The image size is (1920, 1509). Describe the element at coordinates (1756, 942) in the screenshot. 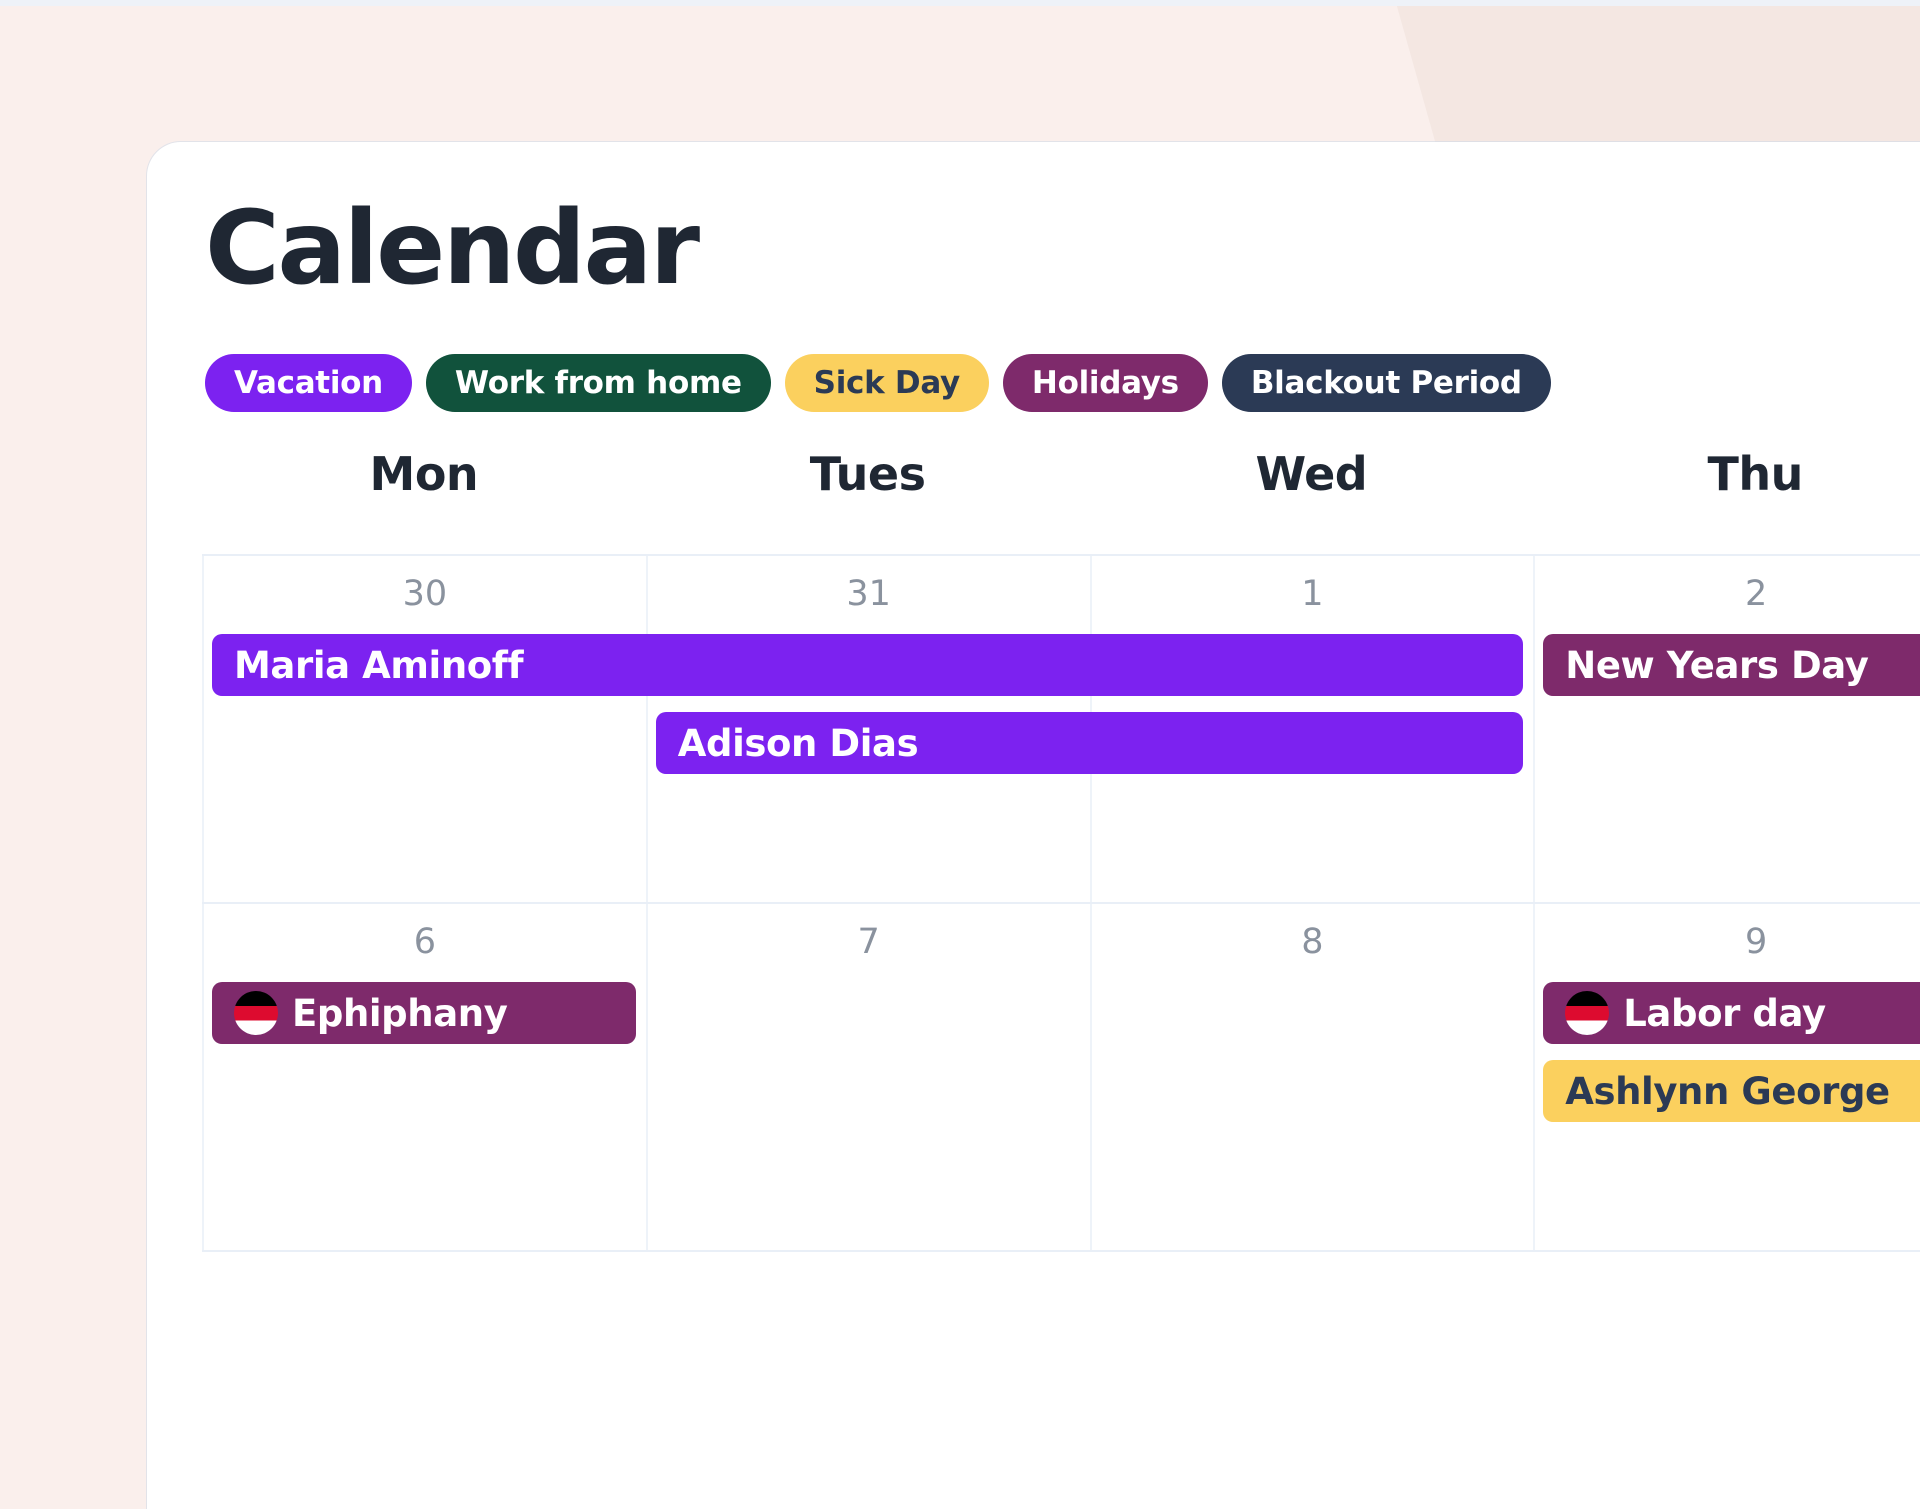

I see `day-number: 9` at that location.